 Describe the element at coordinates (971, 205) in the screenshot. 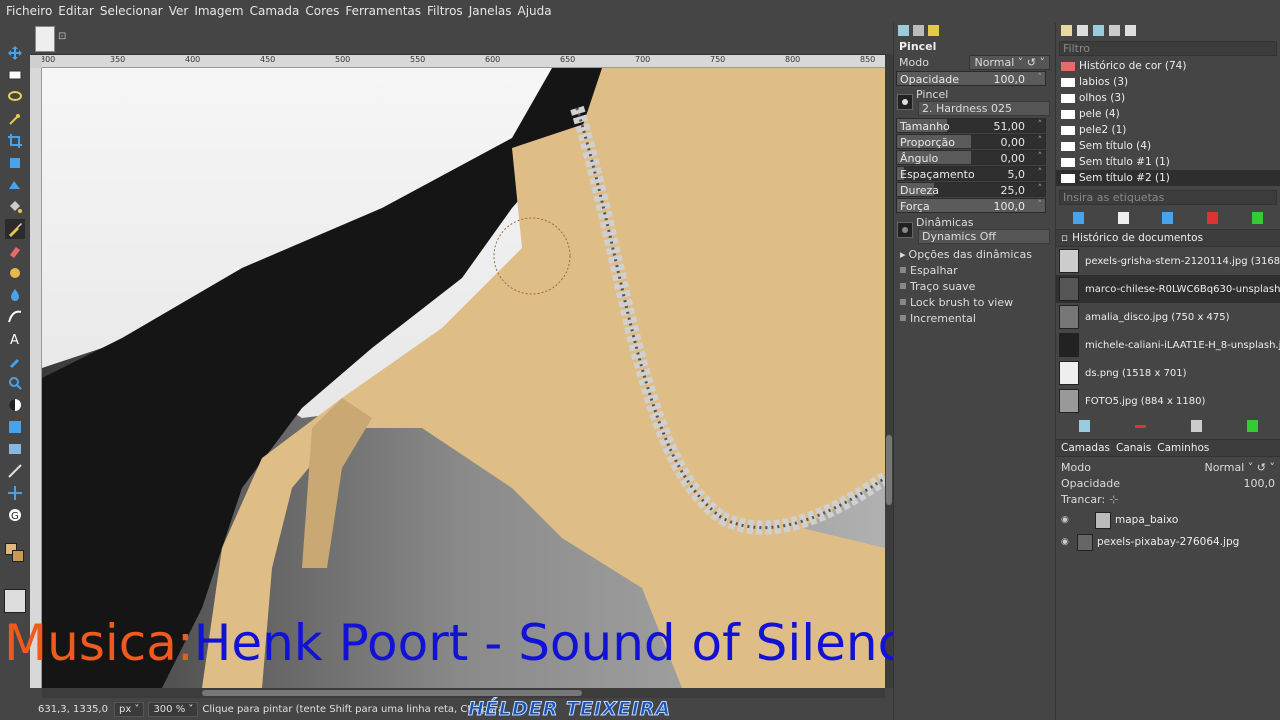

I see `force-slider: Força 100,0 ˄` at that location.